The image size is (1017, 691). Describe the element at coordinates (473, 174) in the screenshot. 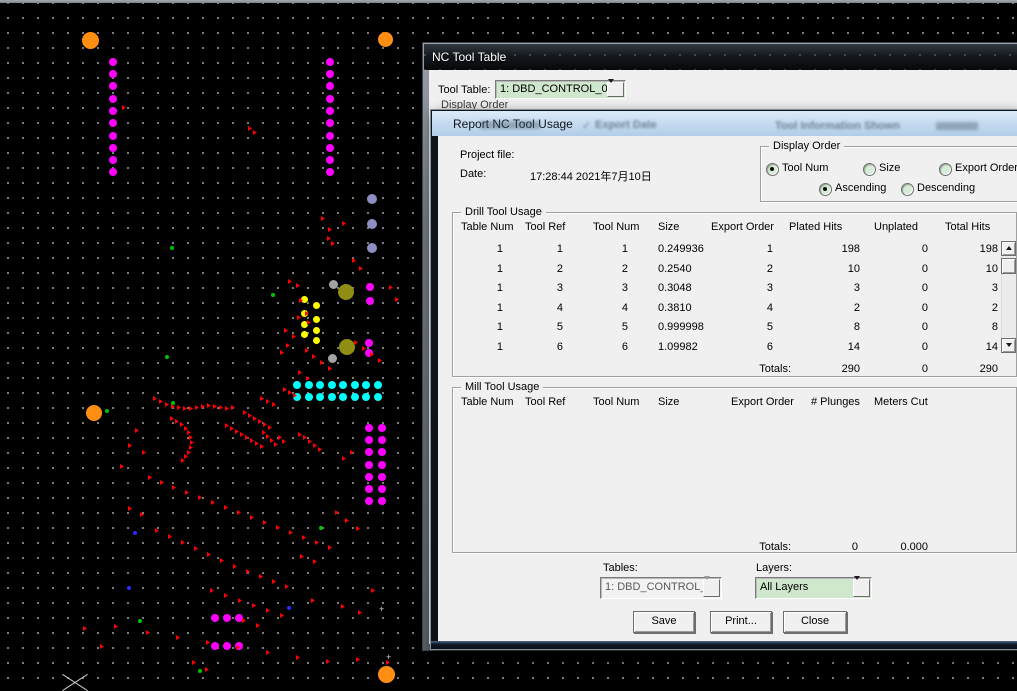

I see `date-label: Date:` at that location.